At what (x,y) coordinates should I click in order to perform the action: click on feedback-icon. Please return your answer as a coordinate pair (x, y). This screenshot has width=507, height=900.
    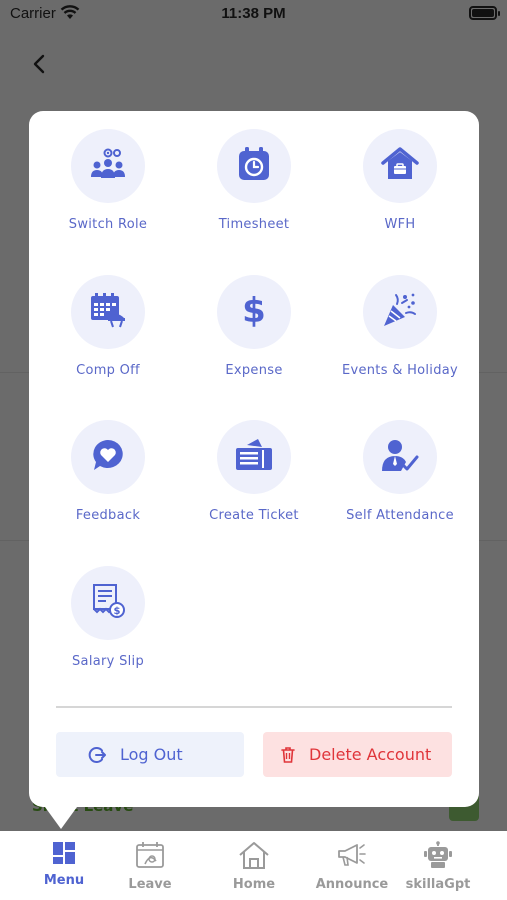
    Looking at the image, I should click on (108, 457).